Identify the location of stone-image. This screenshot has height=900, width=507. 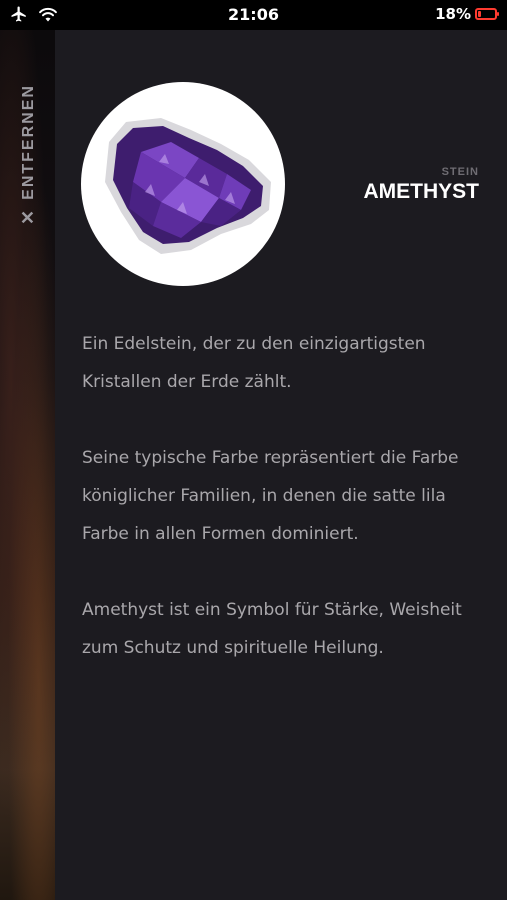
(183, 184).